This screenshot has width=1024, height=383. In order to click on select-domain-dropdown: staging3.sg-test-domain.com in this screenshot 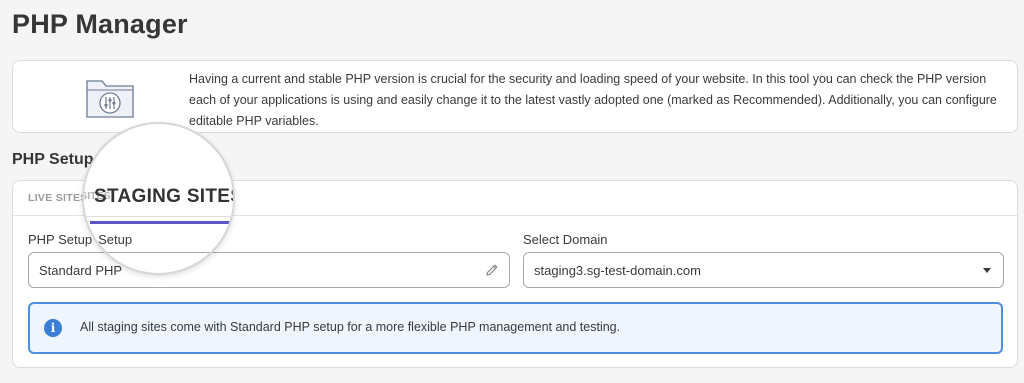, I will do `click(763, 270)`.